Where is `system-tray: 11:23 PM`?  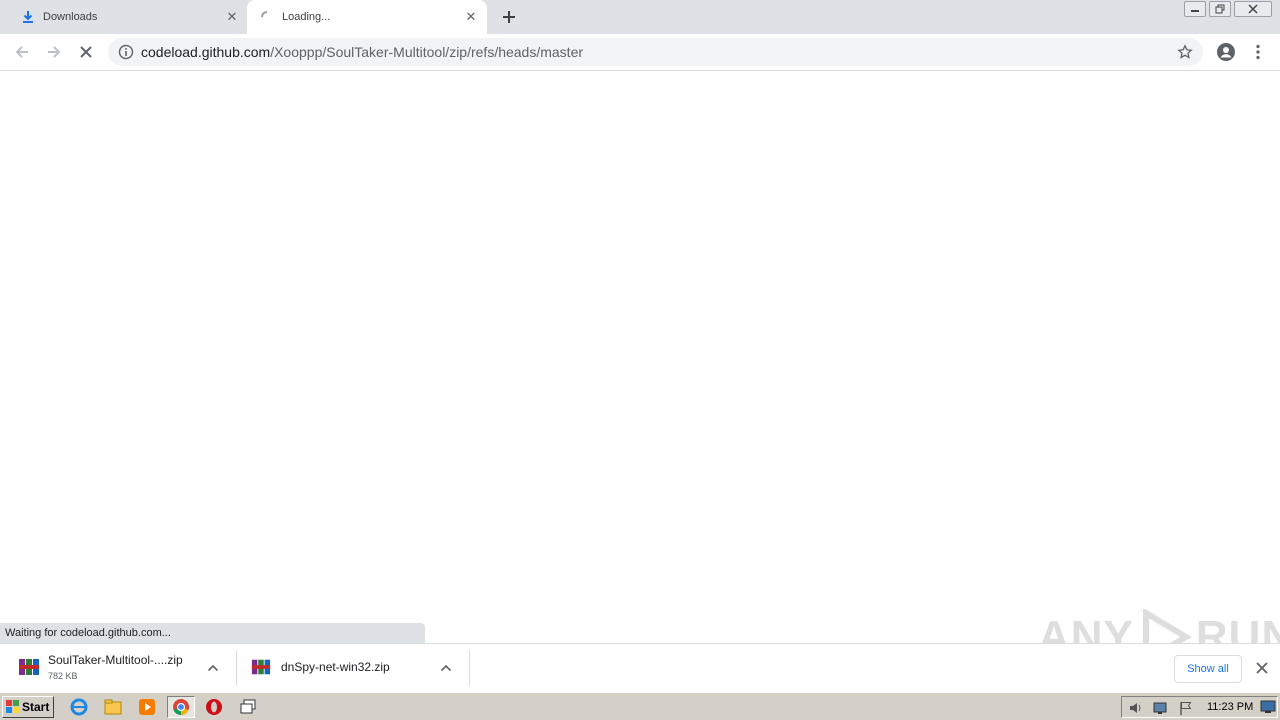 system-tray: 11:23 PM is located at coordinates (1199, 707).